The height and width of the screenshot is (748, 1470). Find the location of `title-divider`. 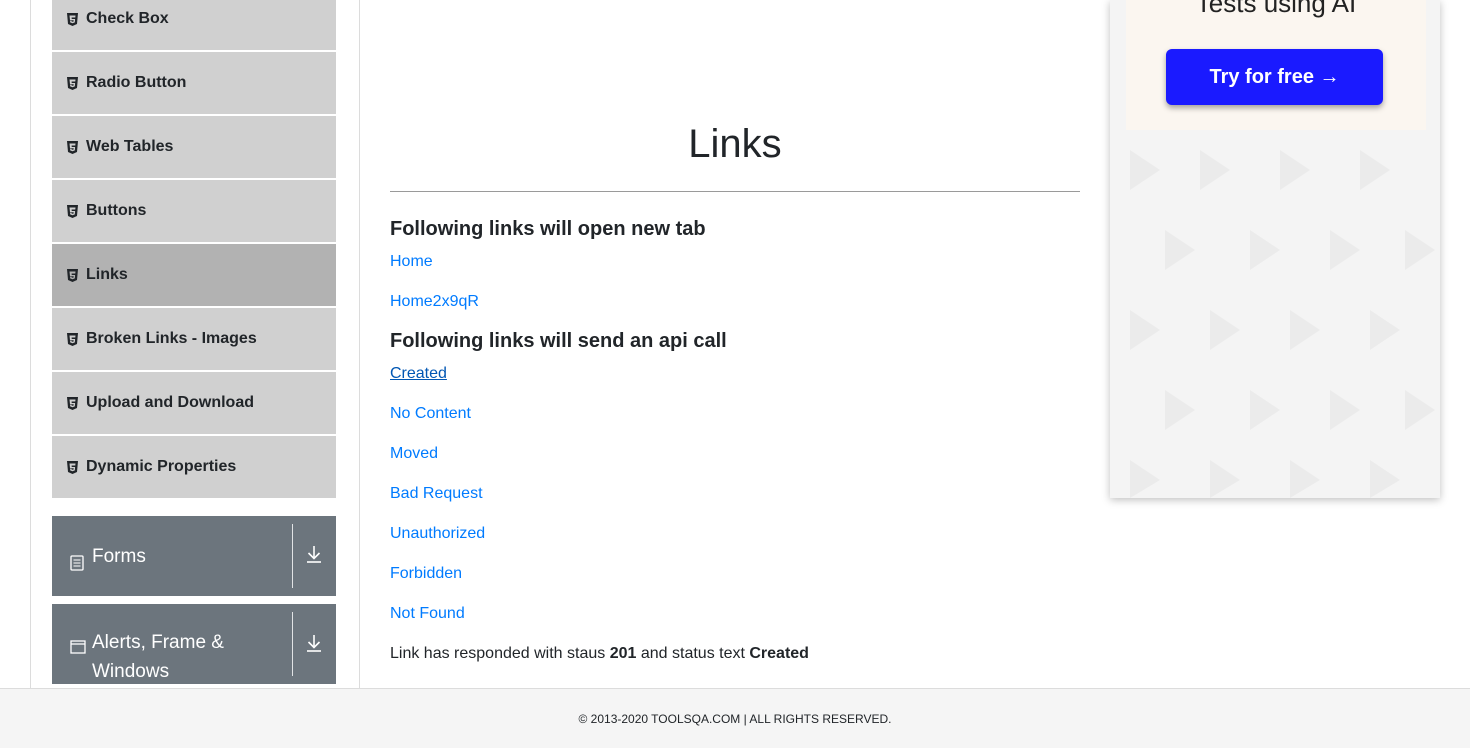

title-divider is located at coordinates (735, 191).